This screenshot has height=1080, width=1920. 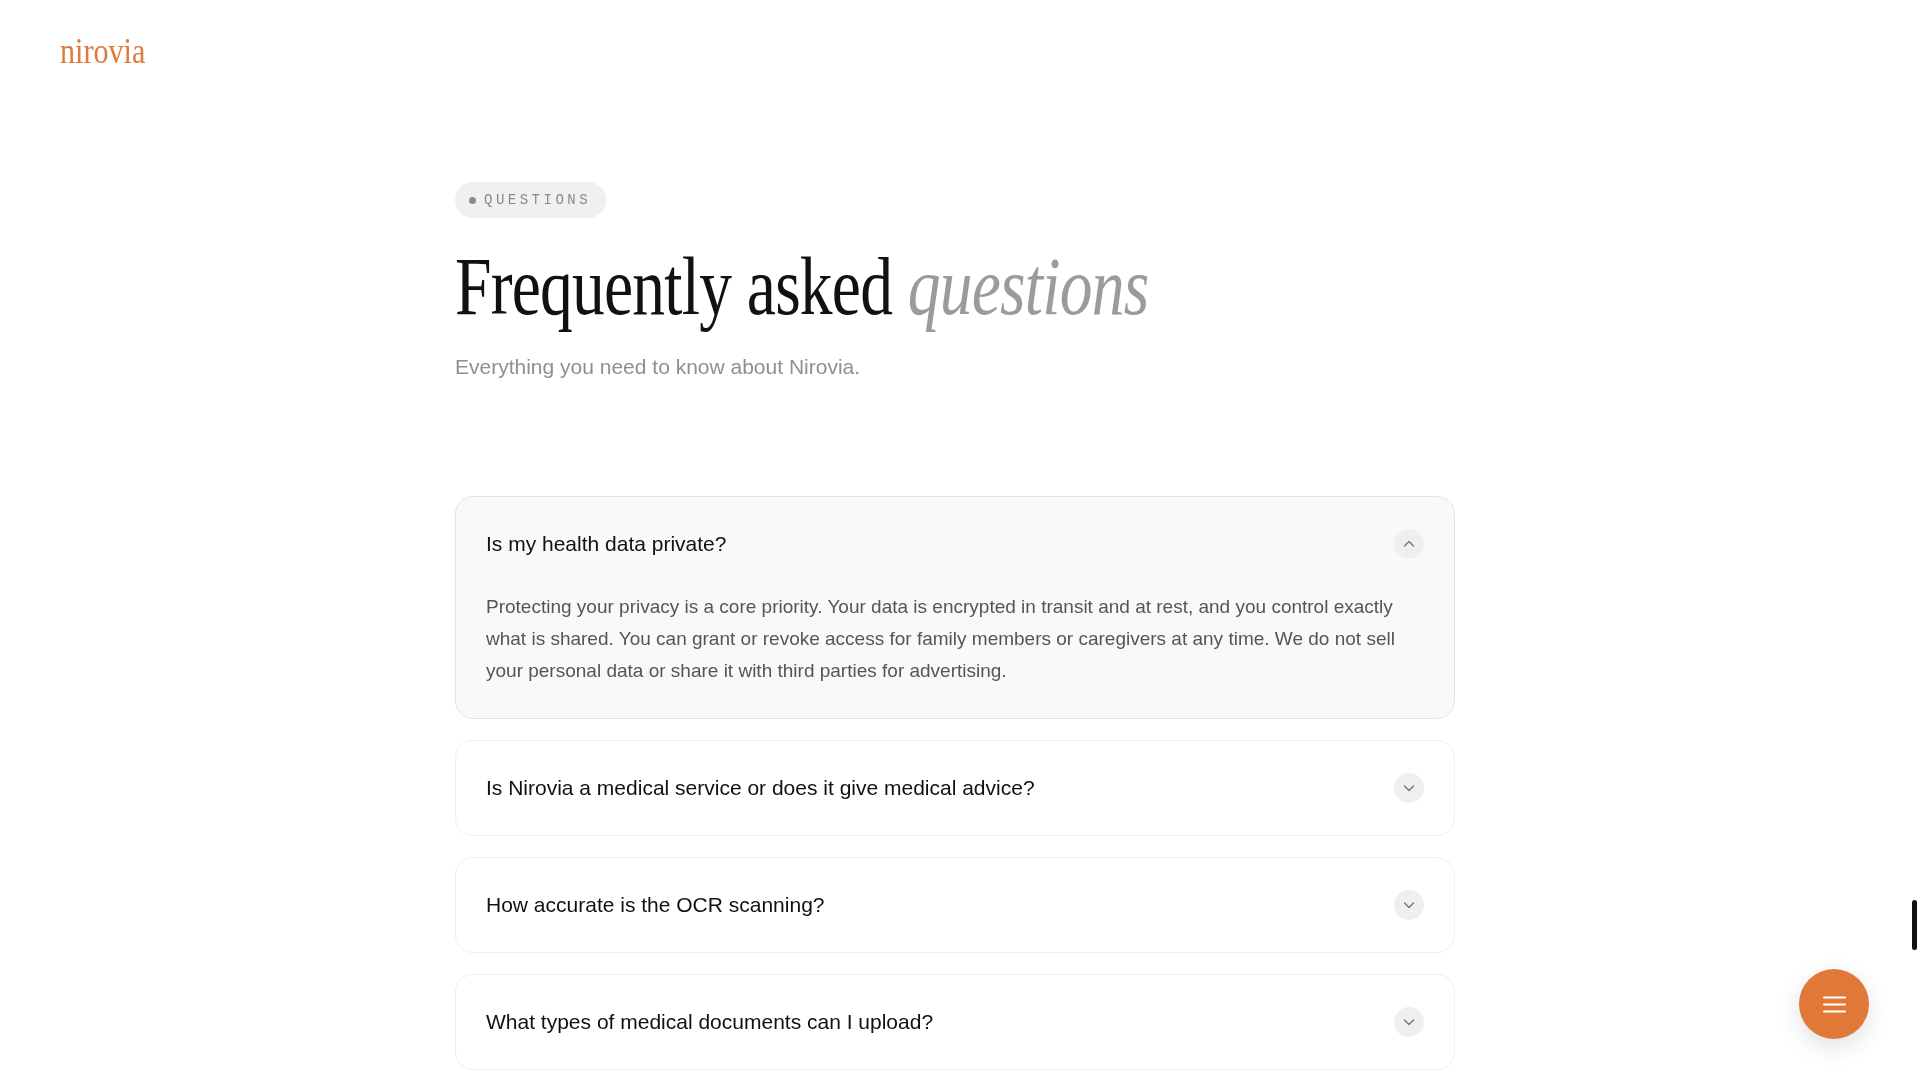 What do you see at coordinates (1834, 1004) in the screenshot?
I see `menu-icon` at bounding box center [1834, 1004].